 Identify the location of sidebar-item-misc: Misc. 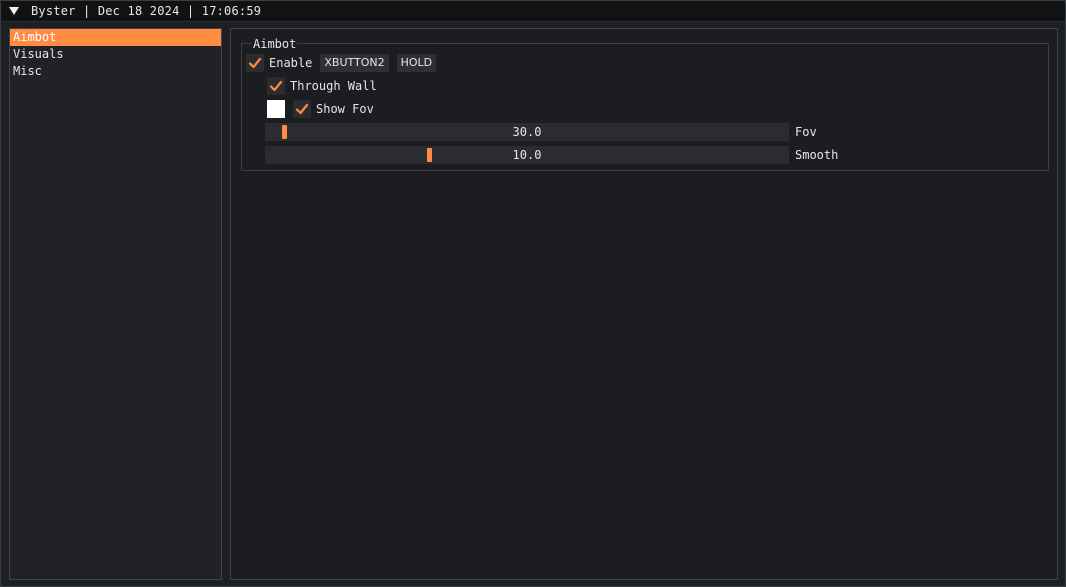
(115, 71).